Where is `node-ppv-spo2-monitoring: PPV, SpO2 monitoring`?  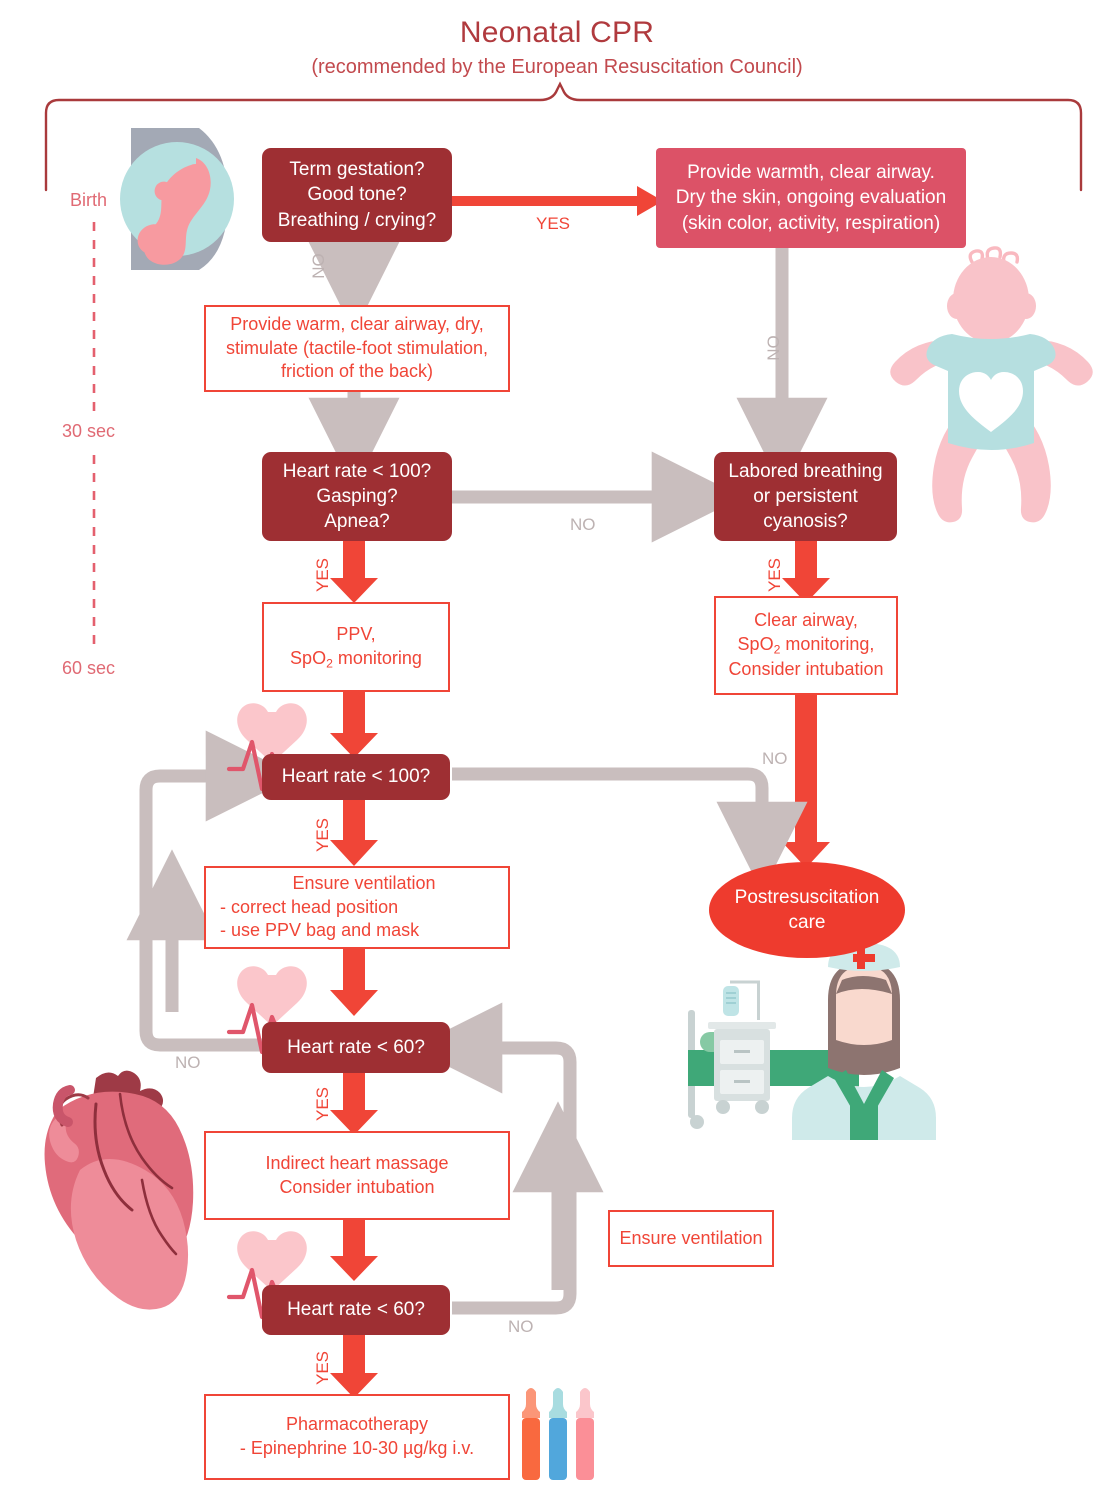
node-ppv-spo2-monitoring: PPV, SpO2 monitoring is located at coordinates (356, 647).